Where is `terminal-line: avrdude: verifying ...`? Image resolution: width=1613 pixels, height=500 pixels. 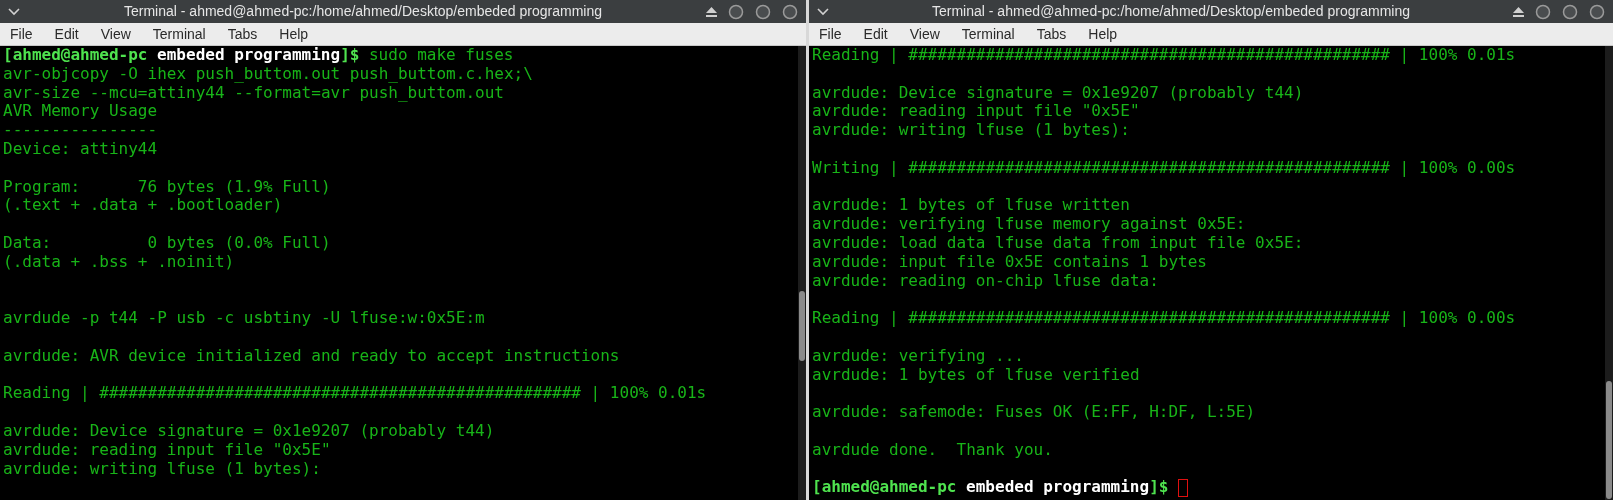 terminal-line: avrdude: verifying ... is located at coordinates (918, 356).